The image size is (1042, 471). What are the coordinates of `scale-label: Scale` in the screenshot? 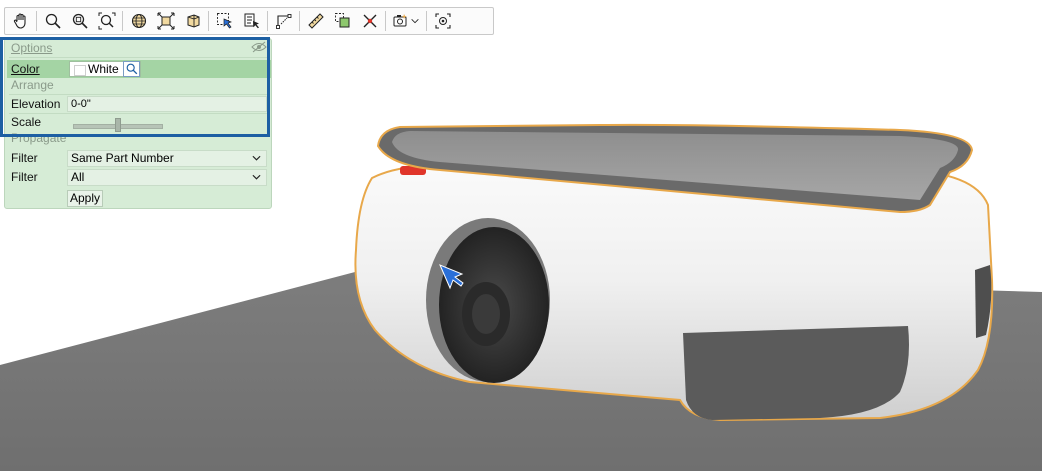 It's located at (26, 122).